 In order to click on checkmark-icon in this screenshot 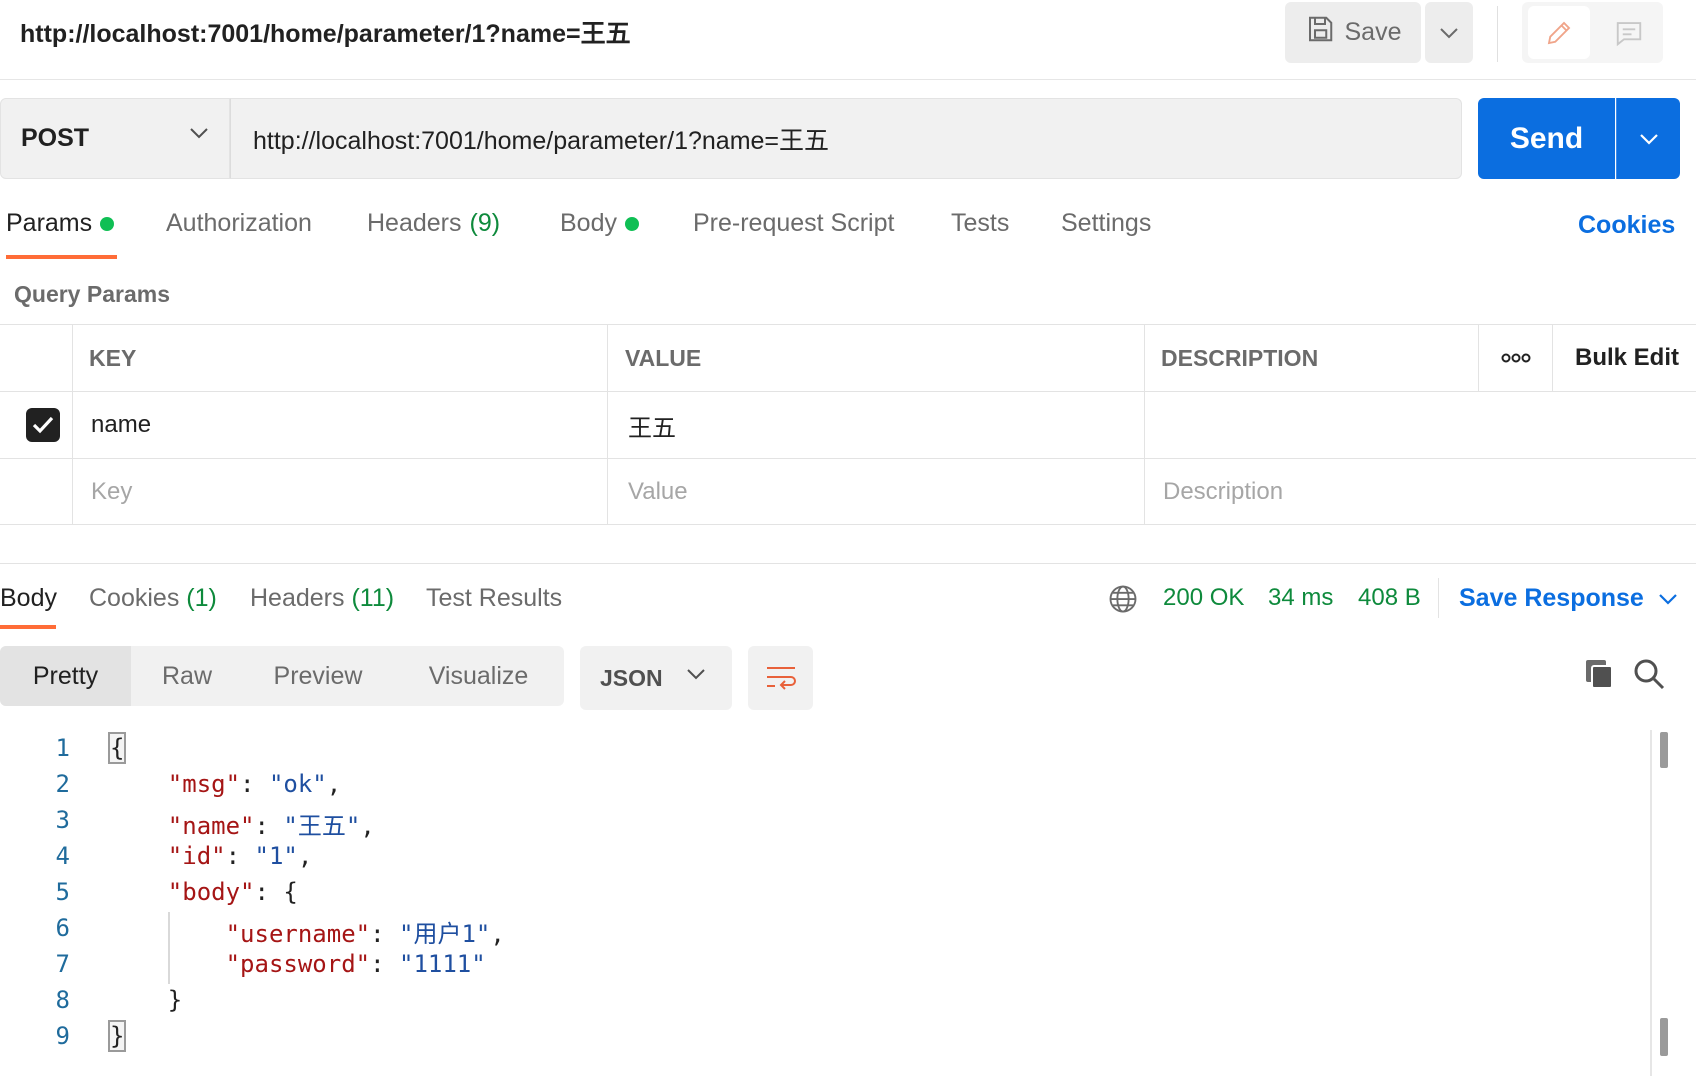, I will do `click(43, 425)`.